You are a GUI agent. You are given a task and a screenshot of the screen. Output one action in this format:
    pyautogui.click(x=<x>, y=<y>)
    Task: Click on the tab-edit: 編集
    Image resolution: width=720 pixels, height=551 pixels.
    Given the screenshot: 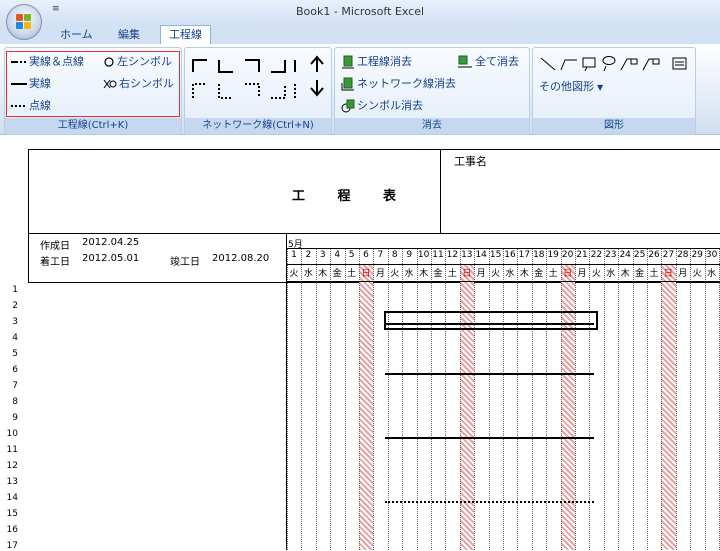 What is the action you would take?
    pyautogui.click(x=129, y=35)
    